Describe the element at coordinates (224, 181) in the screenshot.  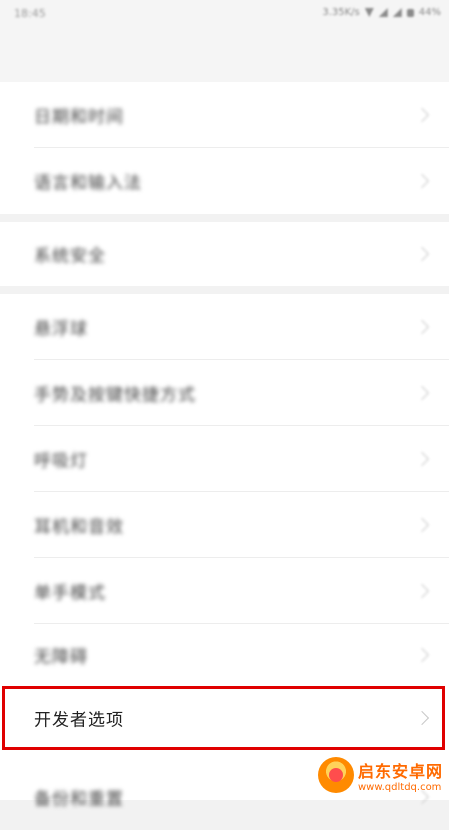
I see `settings-row-language-input: 语言和输入法` at that location.